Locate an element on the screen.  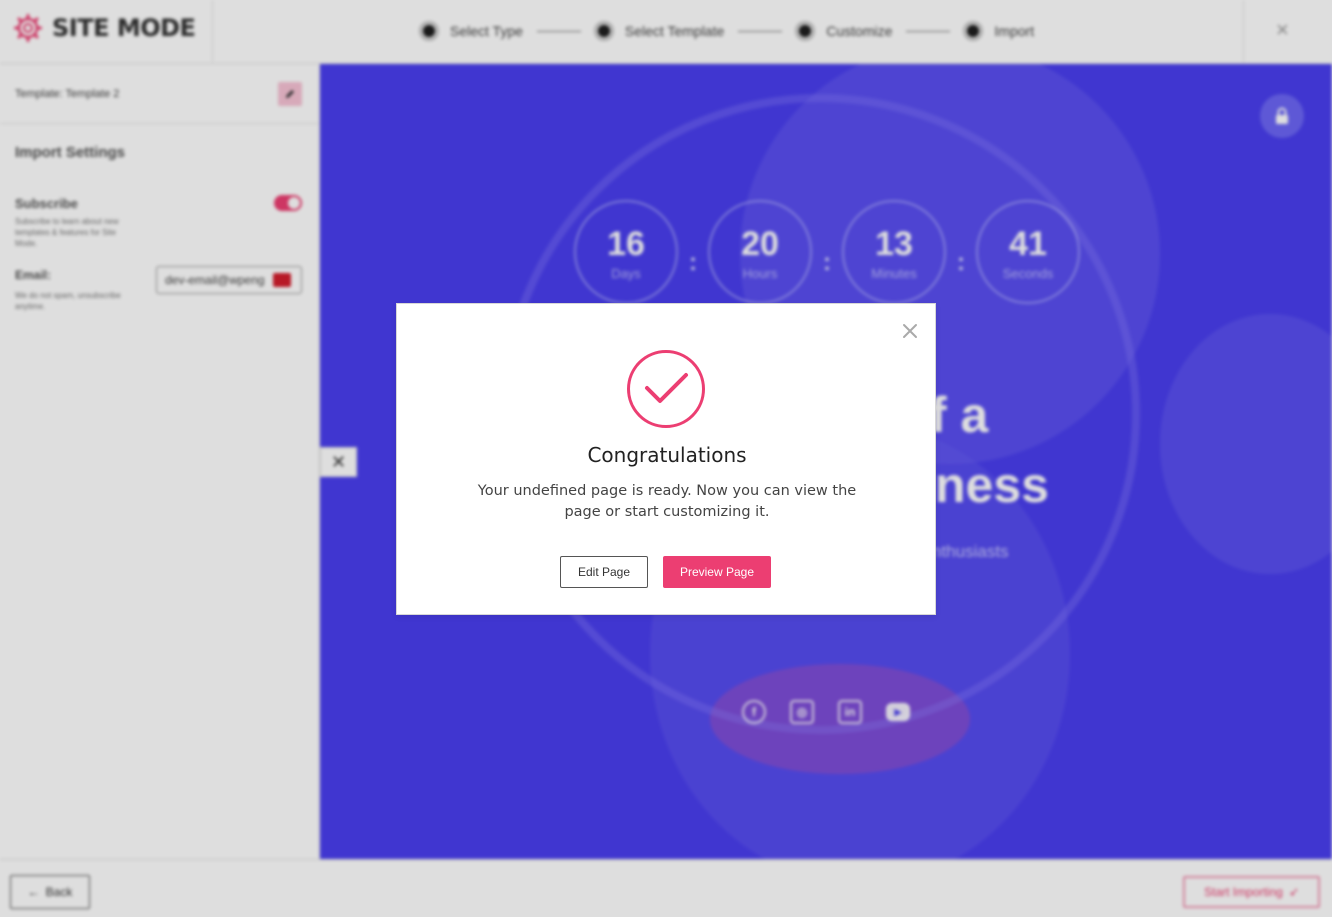
edit-page-button: Edit Page is located at coordinates (604, 572).